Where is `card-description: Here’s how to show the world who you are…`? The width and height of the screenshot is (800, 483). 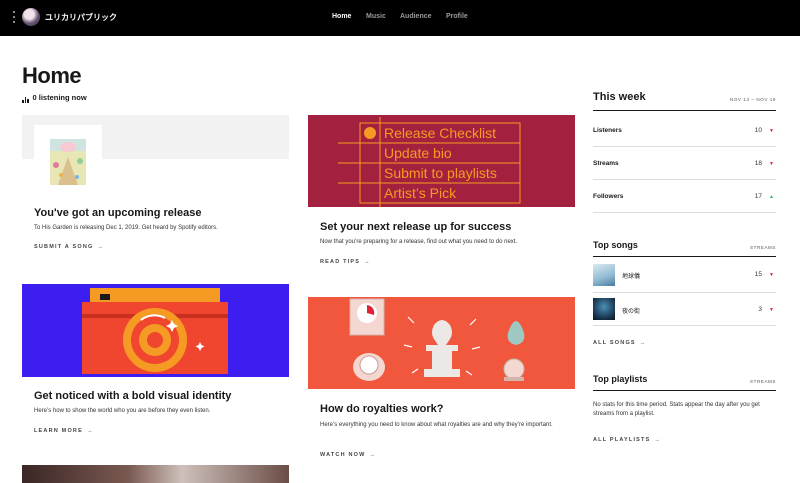
card-description: Here’s how to show the world who you are… is located at coordinates (122, 411).